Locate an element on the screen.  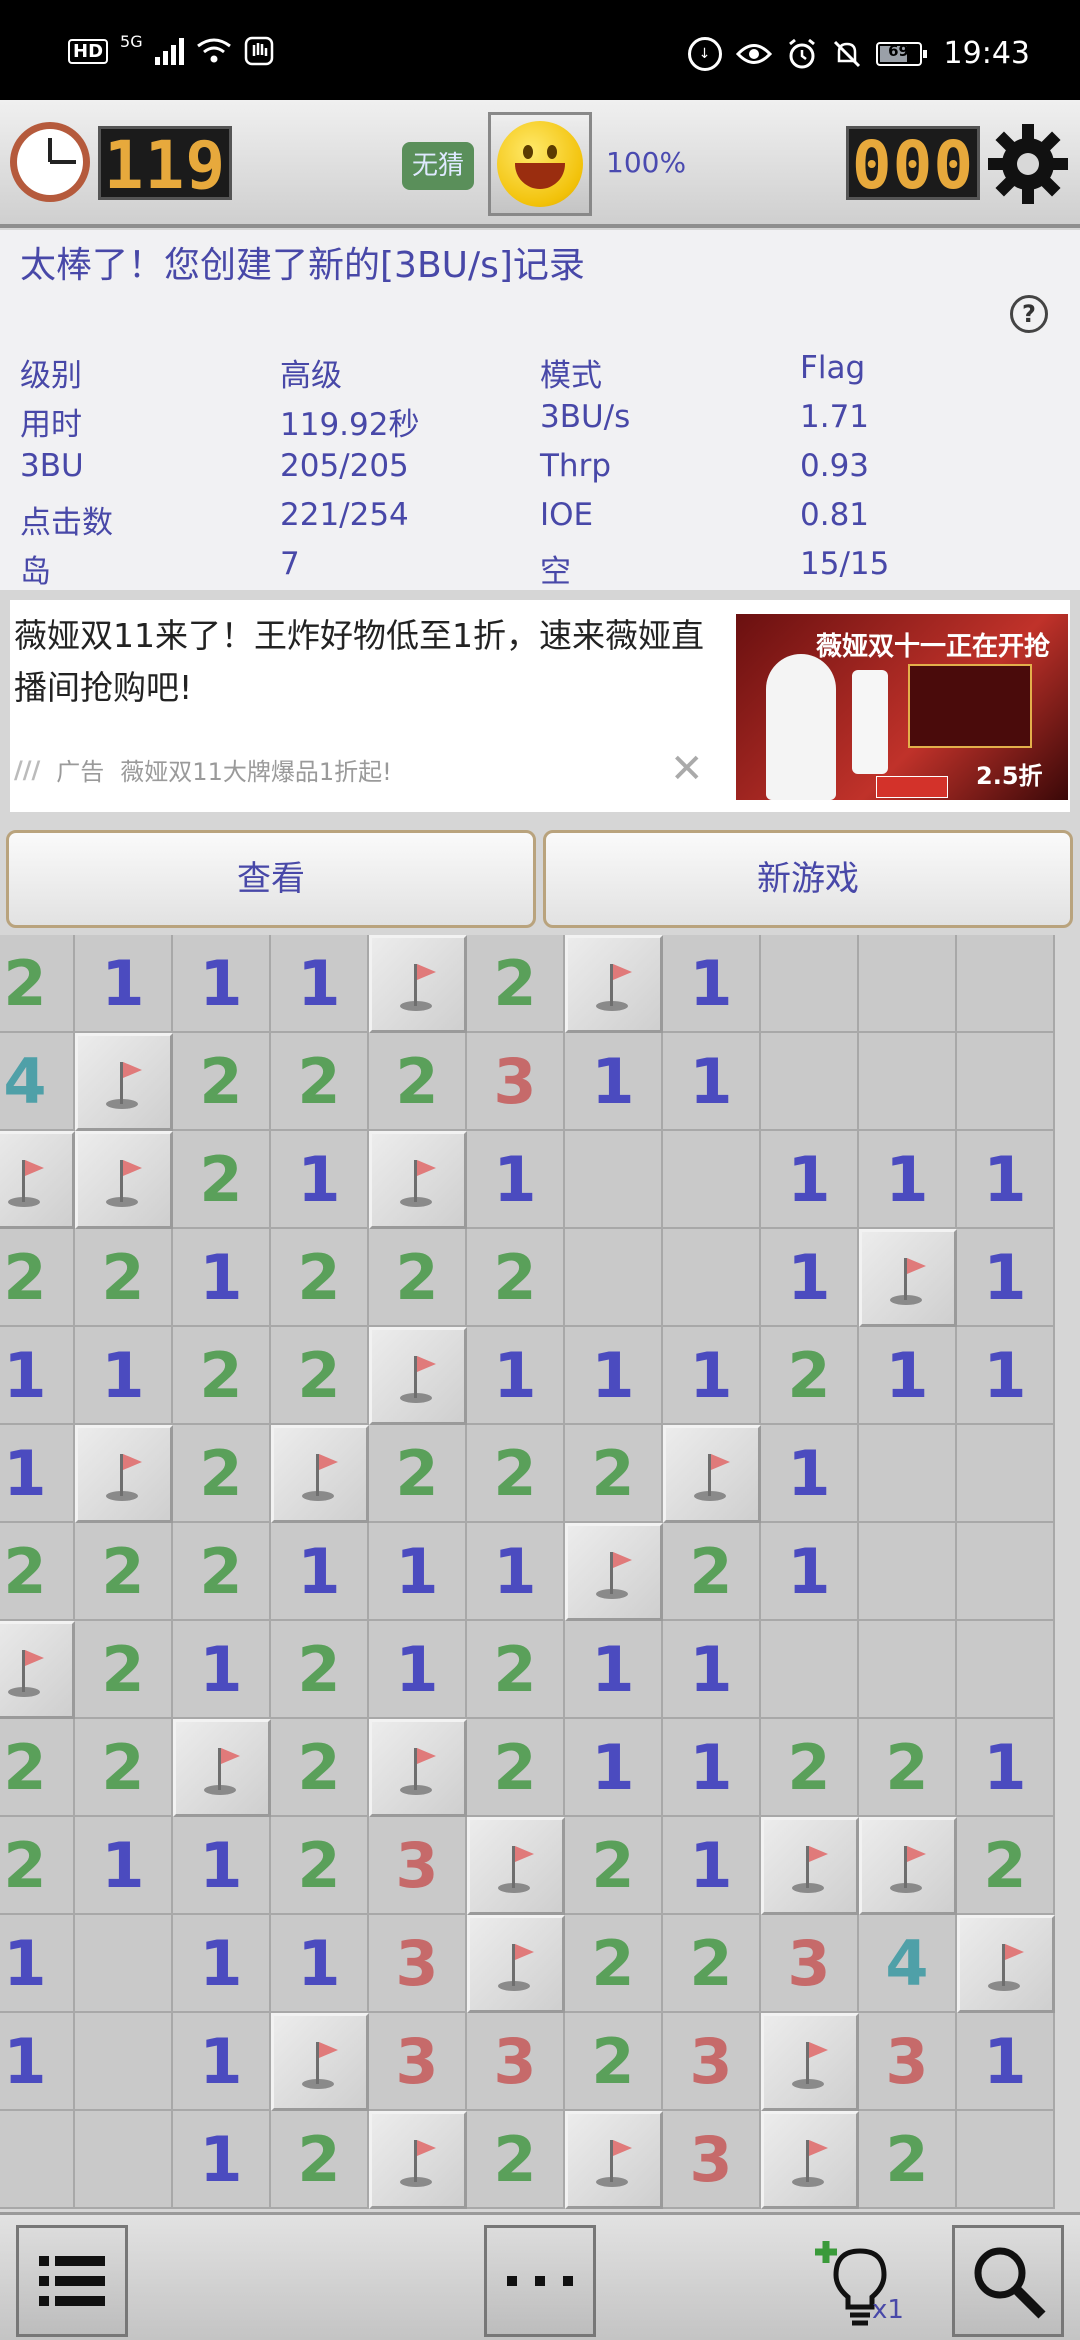
view-button: 查看 is located at coordinates (271, 879).